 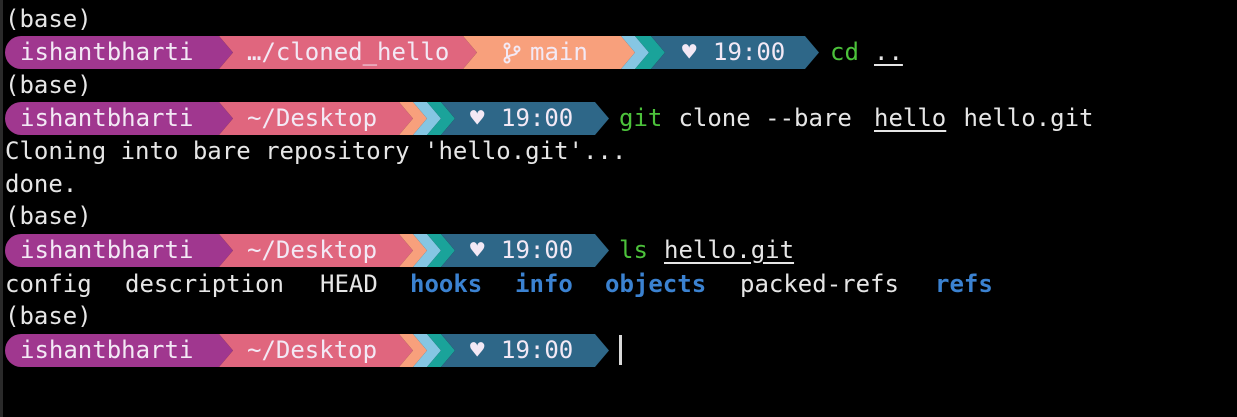 What do you see at coordinates (729, 250) in the screenshot?
I see `command-arg: hello.git` at bounding box center [729, 250].